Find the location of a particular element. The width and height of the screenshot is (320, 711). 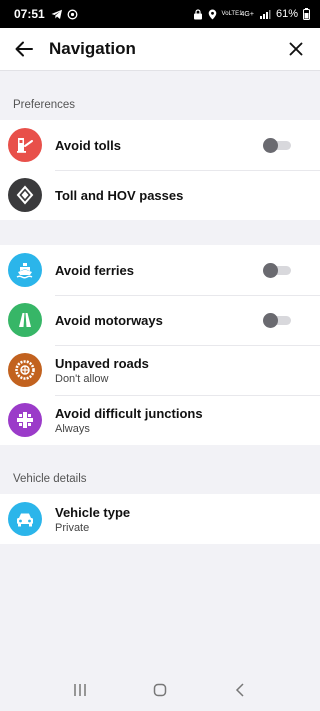

battery-percent: 61% is located at coordinates (286, 14).